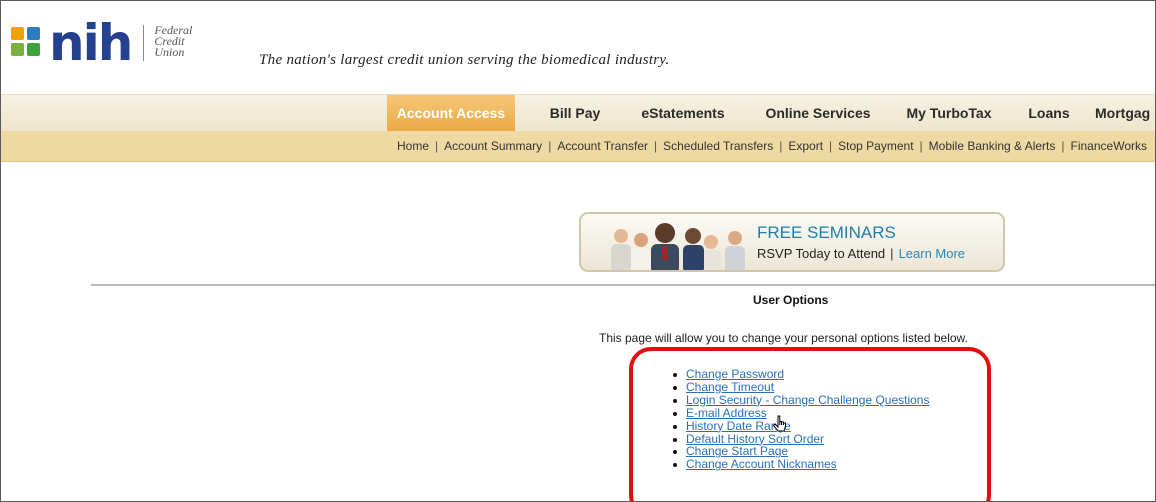 The height and width of the screenshot is (502, 1156). What do you see at coordinates (1125, 113) in the screenshot?
I see `nav-mortgage: Mortgag` at bounding box center [1125, 113].